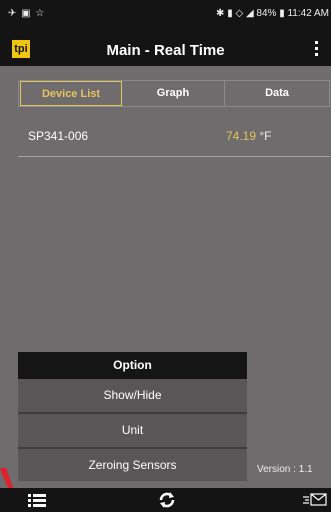 This screenshot has width=331, height=512. Describe the element at coordinates (277, 93) in the screenshot. I see `tab-data: Data` at that location.